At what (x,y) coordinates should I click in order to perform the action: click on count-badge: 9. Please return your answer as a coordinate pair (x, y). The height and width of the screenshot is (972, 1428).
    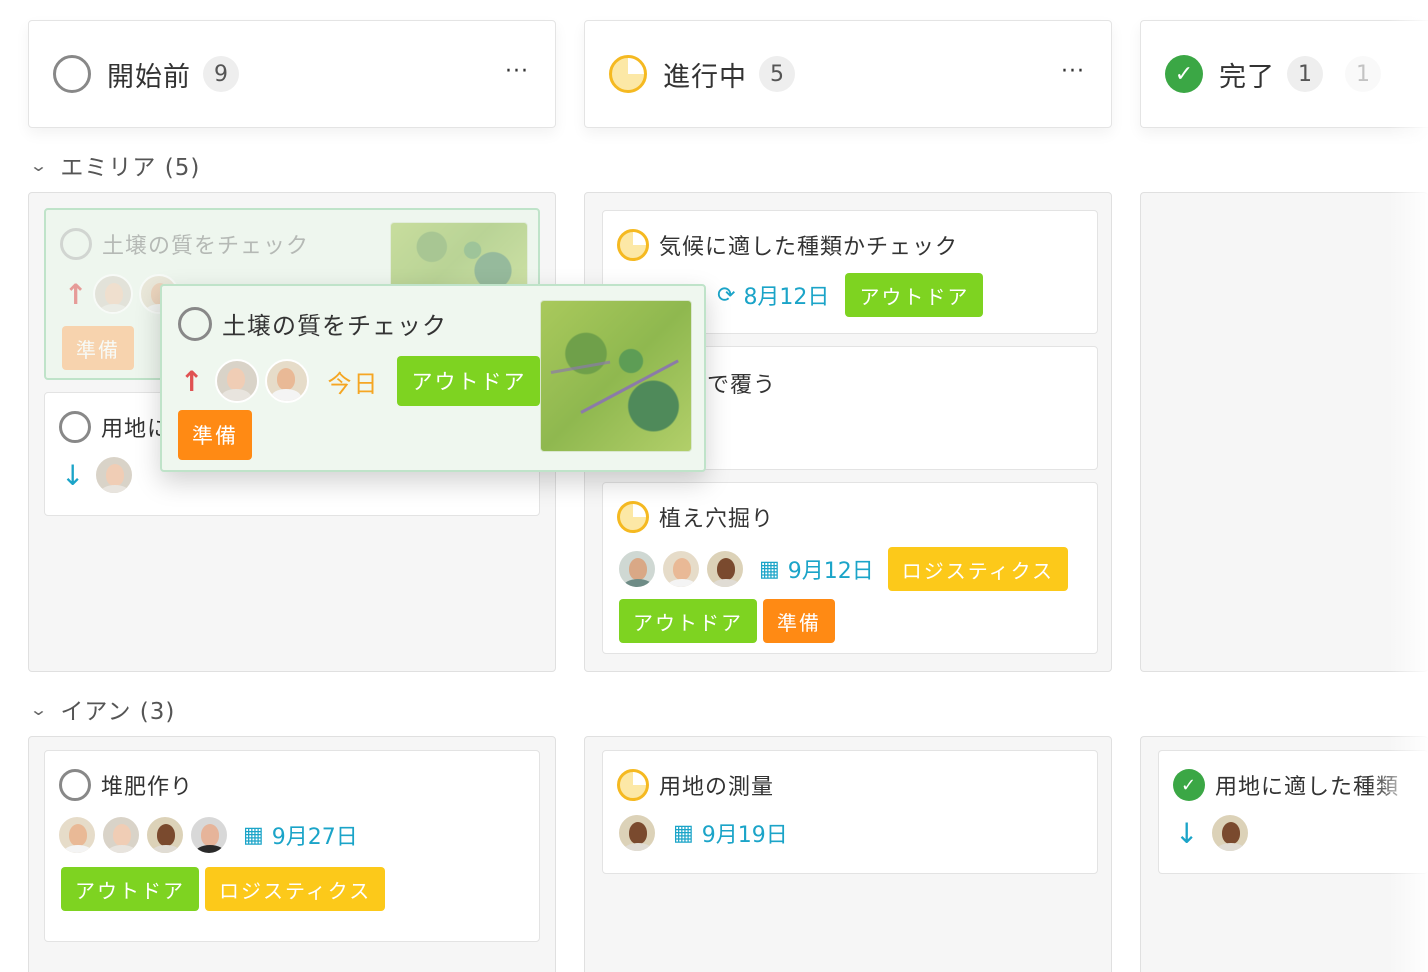
    Looking at the image, I should click on (221, 74).